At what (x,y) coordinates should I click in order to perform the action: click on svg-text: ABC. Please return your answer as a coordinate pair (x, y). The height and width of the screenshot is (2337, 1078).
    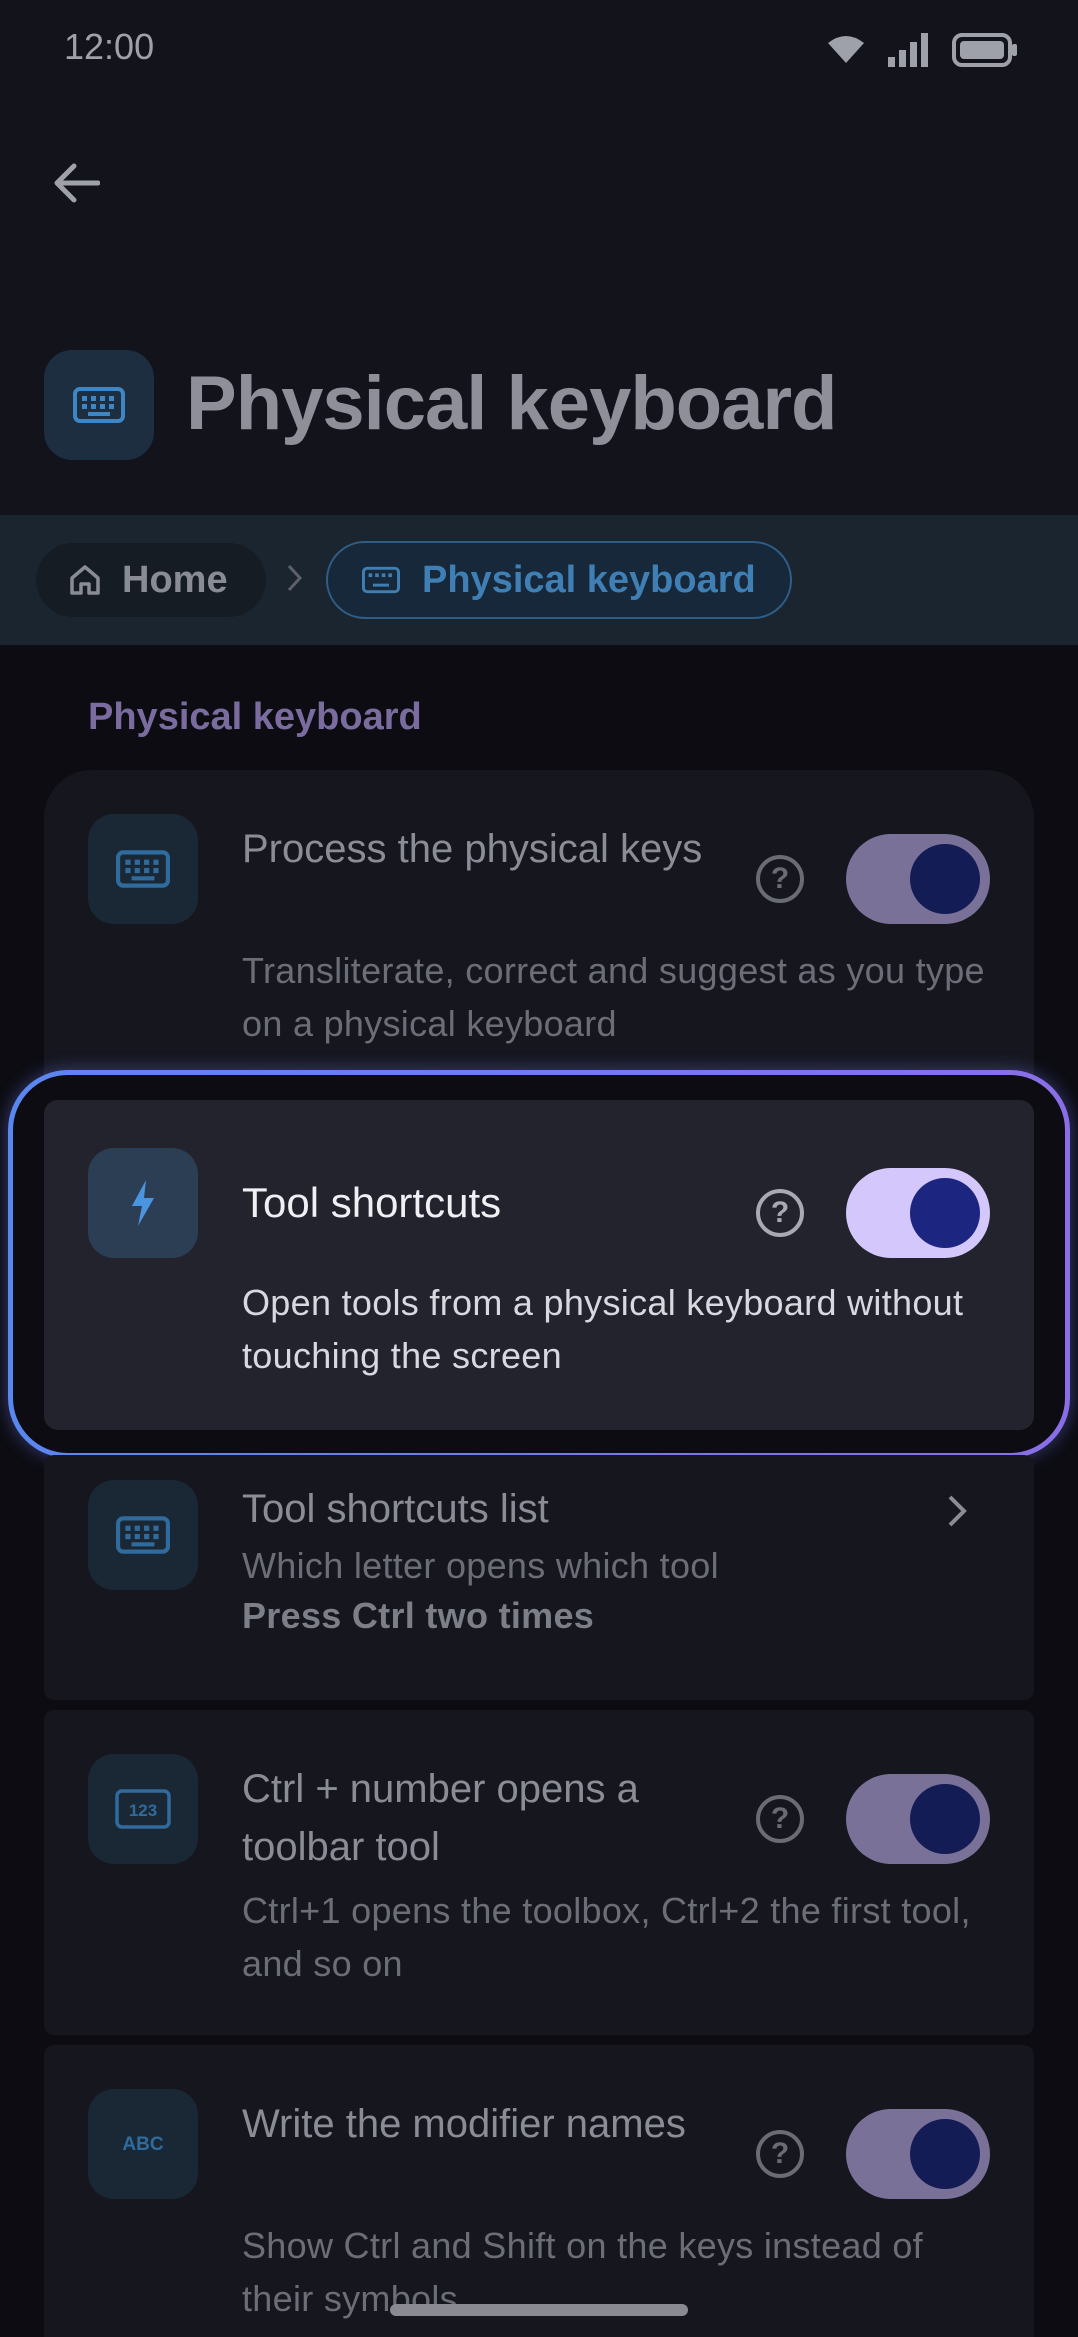
    Looking at the image, I should click on (142, 2144).